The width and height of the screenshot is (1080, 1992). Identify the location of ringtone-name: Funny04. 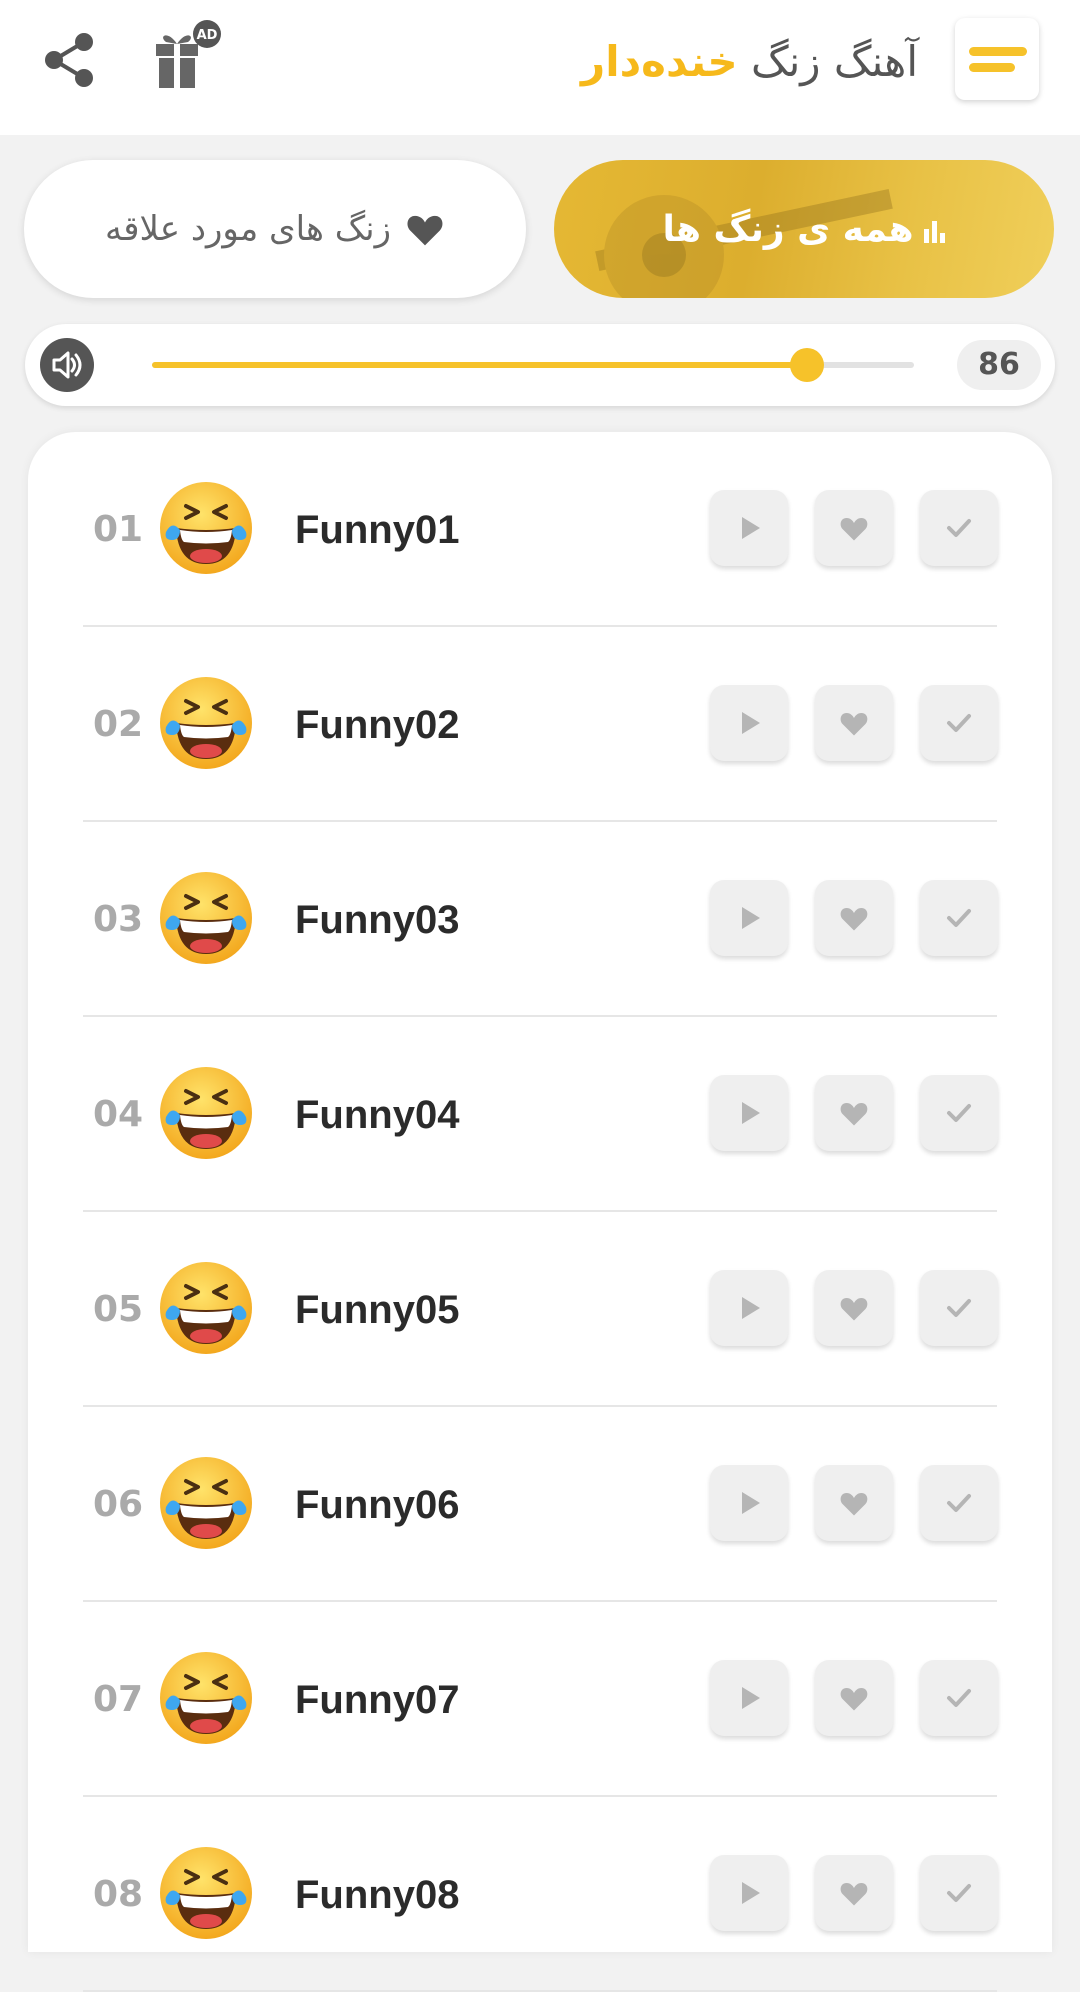
(377, 1115).